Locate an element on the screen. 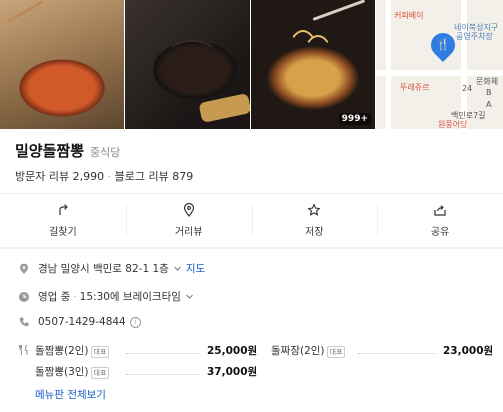 Image resolution: width=503 pixels, height=412 pixels. map-road is located at coordinates (388, 64).